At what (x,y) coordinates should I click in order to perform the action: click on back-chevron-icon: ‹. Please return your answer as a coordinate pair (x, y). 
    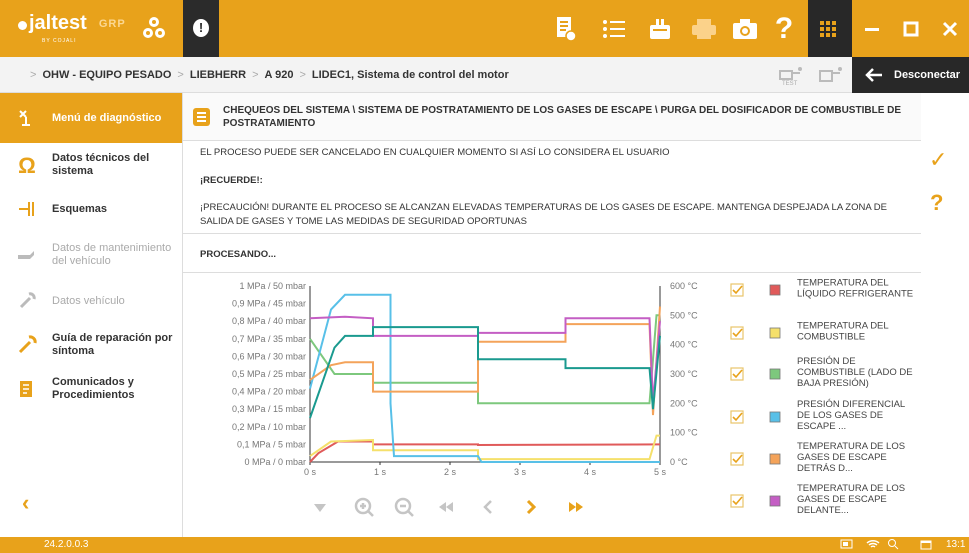
    Looking at the image, I should click on (25, 503).